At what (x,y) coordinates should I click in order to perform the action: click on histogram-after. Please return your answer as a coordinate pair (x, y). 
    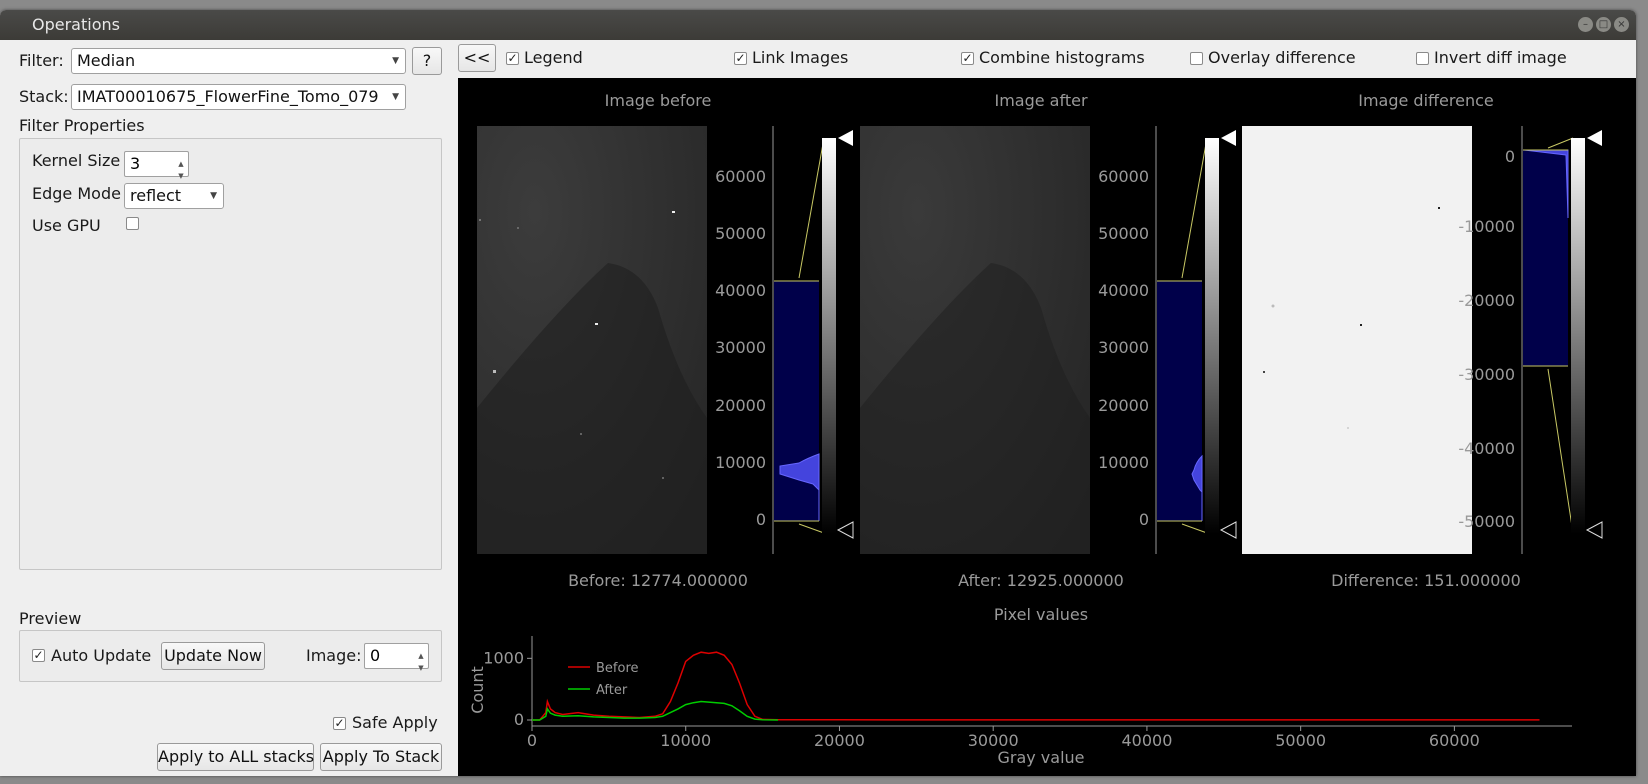
    Looking at the image, I should click on (1196, 340).